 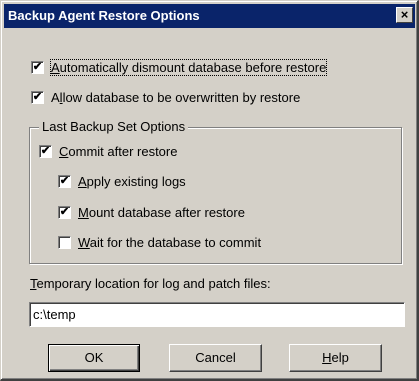 I want to click on allow-overwrite-checkbox: ✔, so click(x=37, y=97).